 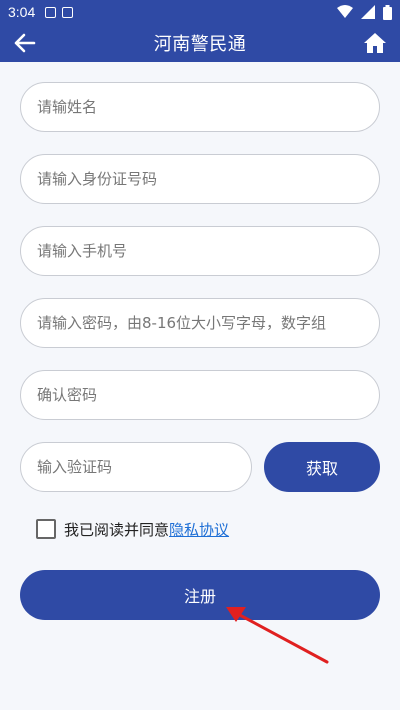 What do you see at coordinates (117, 529) in the screenshot?
I see `agree-text: 我已阅读并同意` at bounding box center [117, 529].